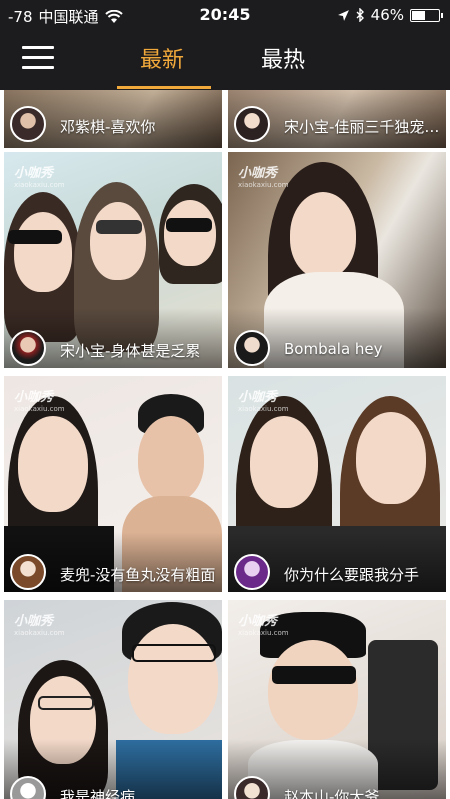 This screenshot has width=450, height=799. I want to click on video-card: 小咖秀 xiaokaxiu.com 你为什么要跟我分手, so click(337, 484).